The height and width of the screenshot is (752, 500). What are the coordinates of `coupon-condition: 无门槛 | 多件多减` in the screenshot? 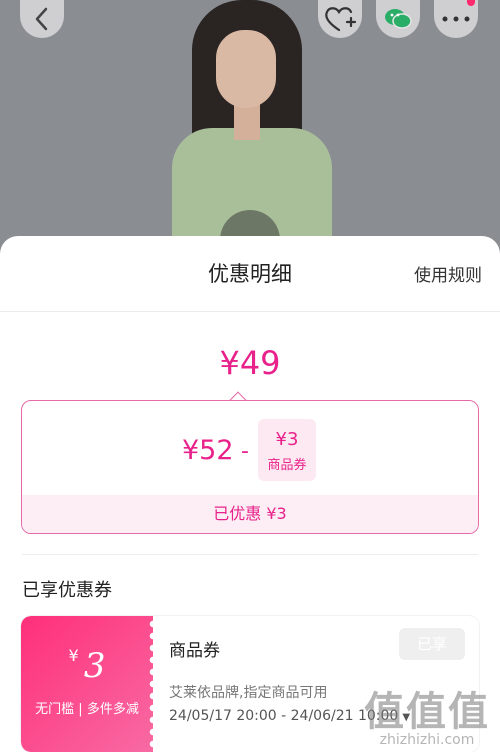 It's located at (87, 709).